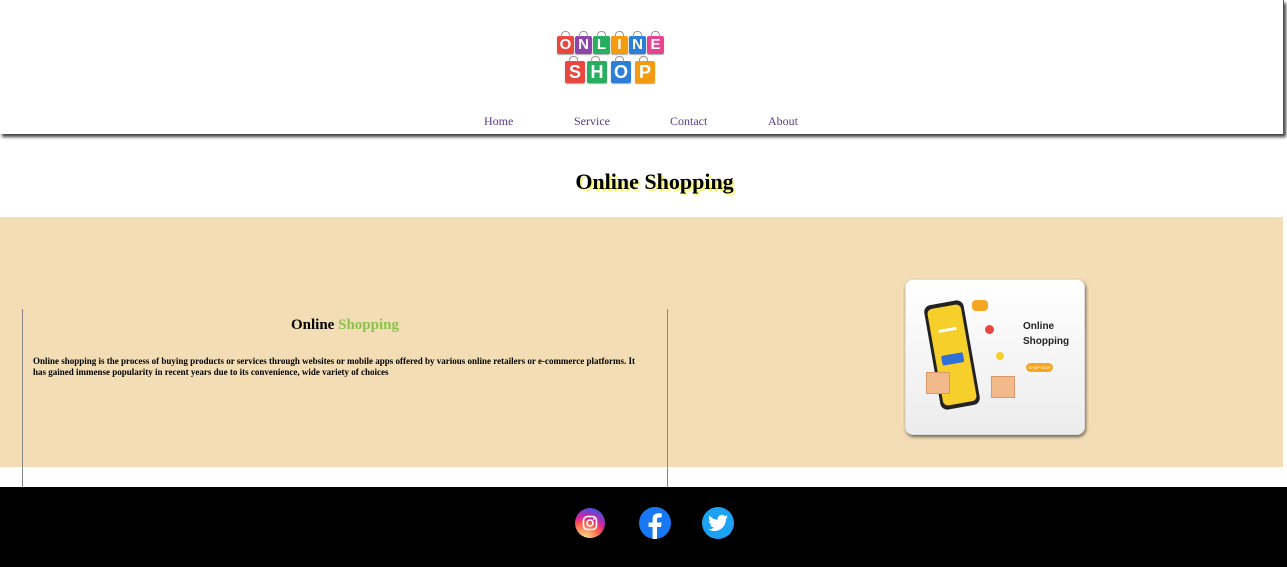 The height and width of the screenshot is (567, 1287). Describe the element at coordinates (788, 121) in the screenshot. I see `nav-about-link: About` at that location.